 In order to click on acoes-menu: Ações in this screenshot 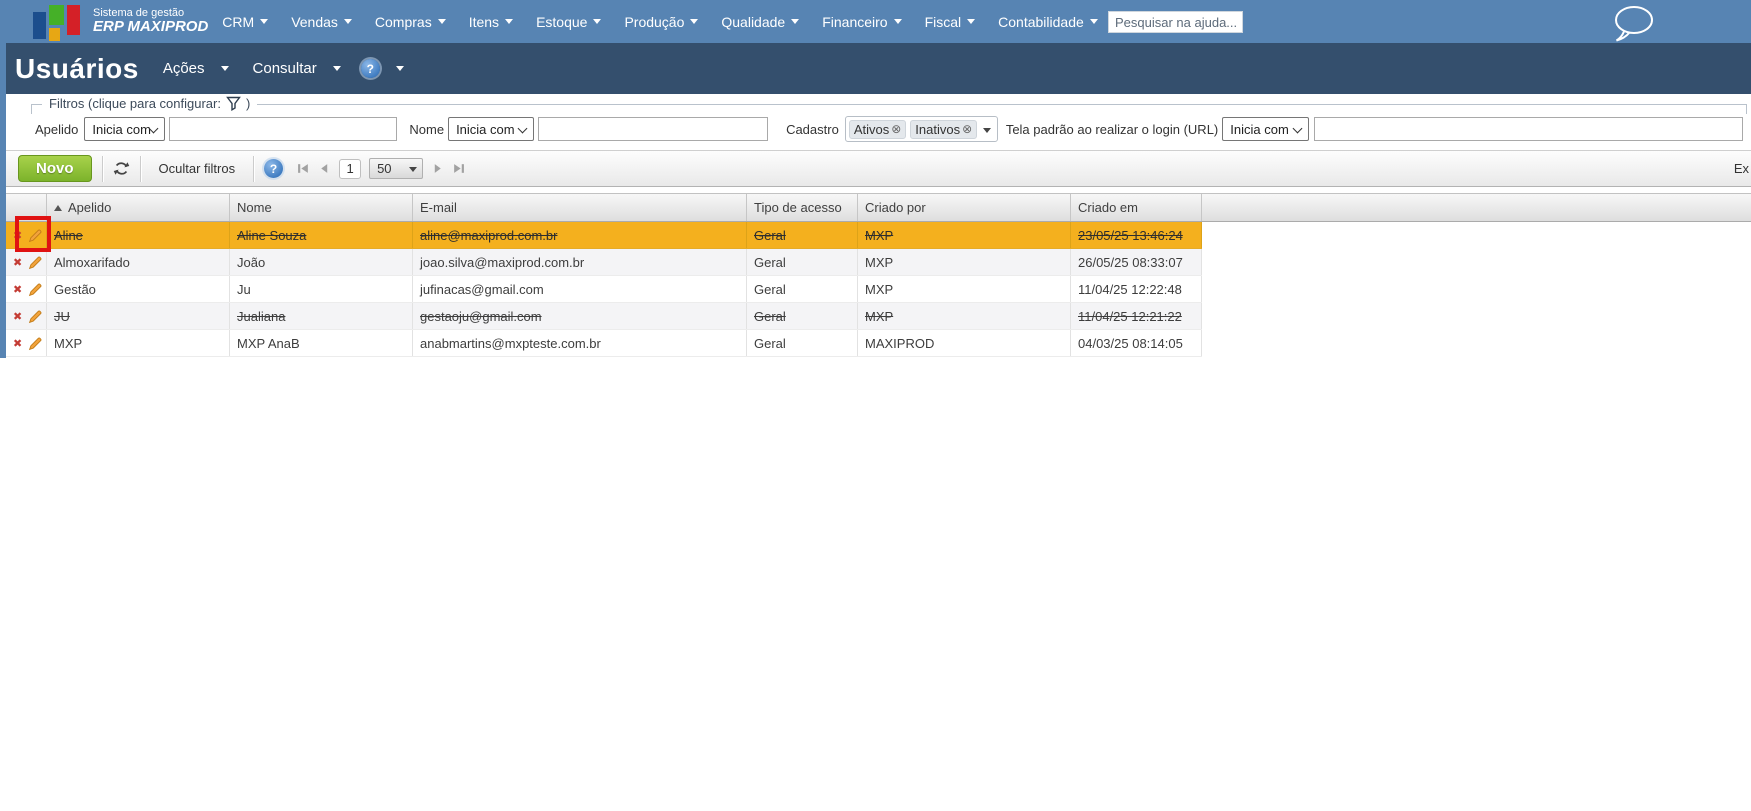, I will do `click(196, 68)`.